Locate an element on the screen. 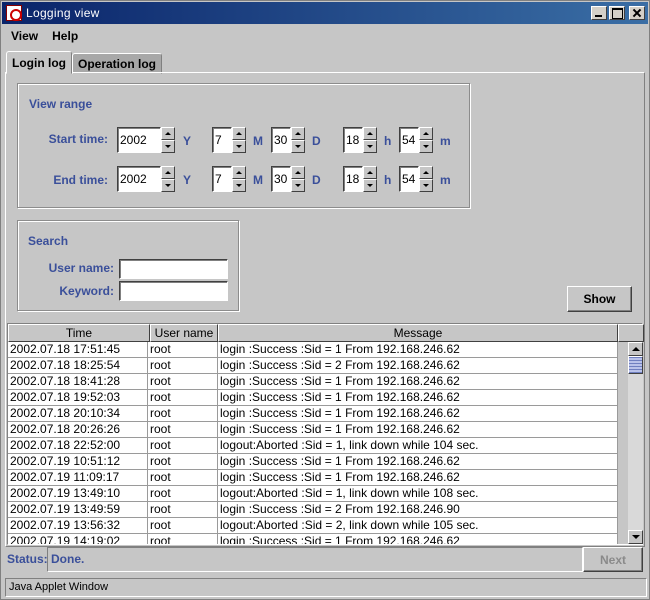  start-hour-up-icon is located at coordinates (370, 133).